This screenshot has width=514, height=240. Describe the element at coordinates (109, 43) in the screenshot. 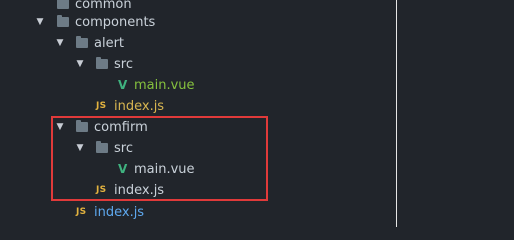

I see `tree-item-label: alert` at that location.